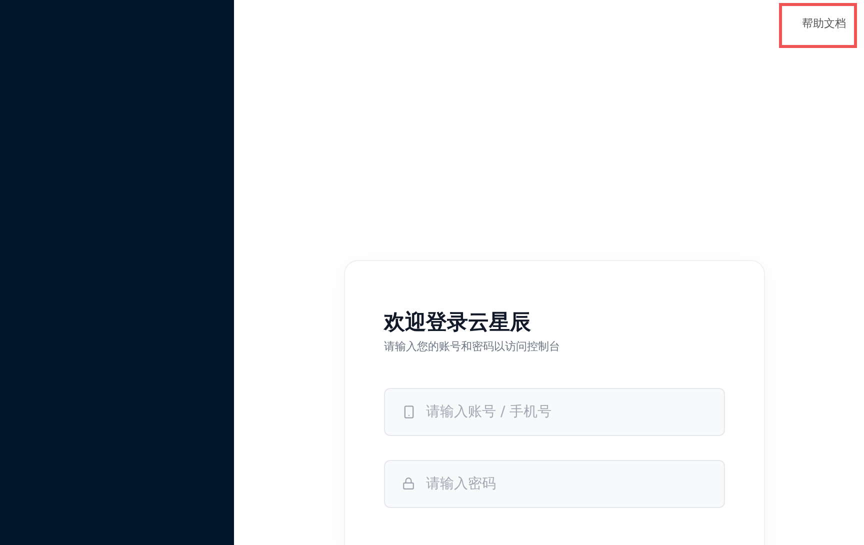  I want to click on input-field: 请输入账号 / 手机号, so click(554, 412).